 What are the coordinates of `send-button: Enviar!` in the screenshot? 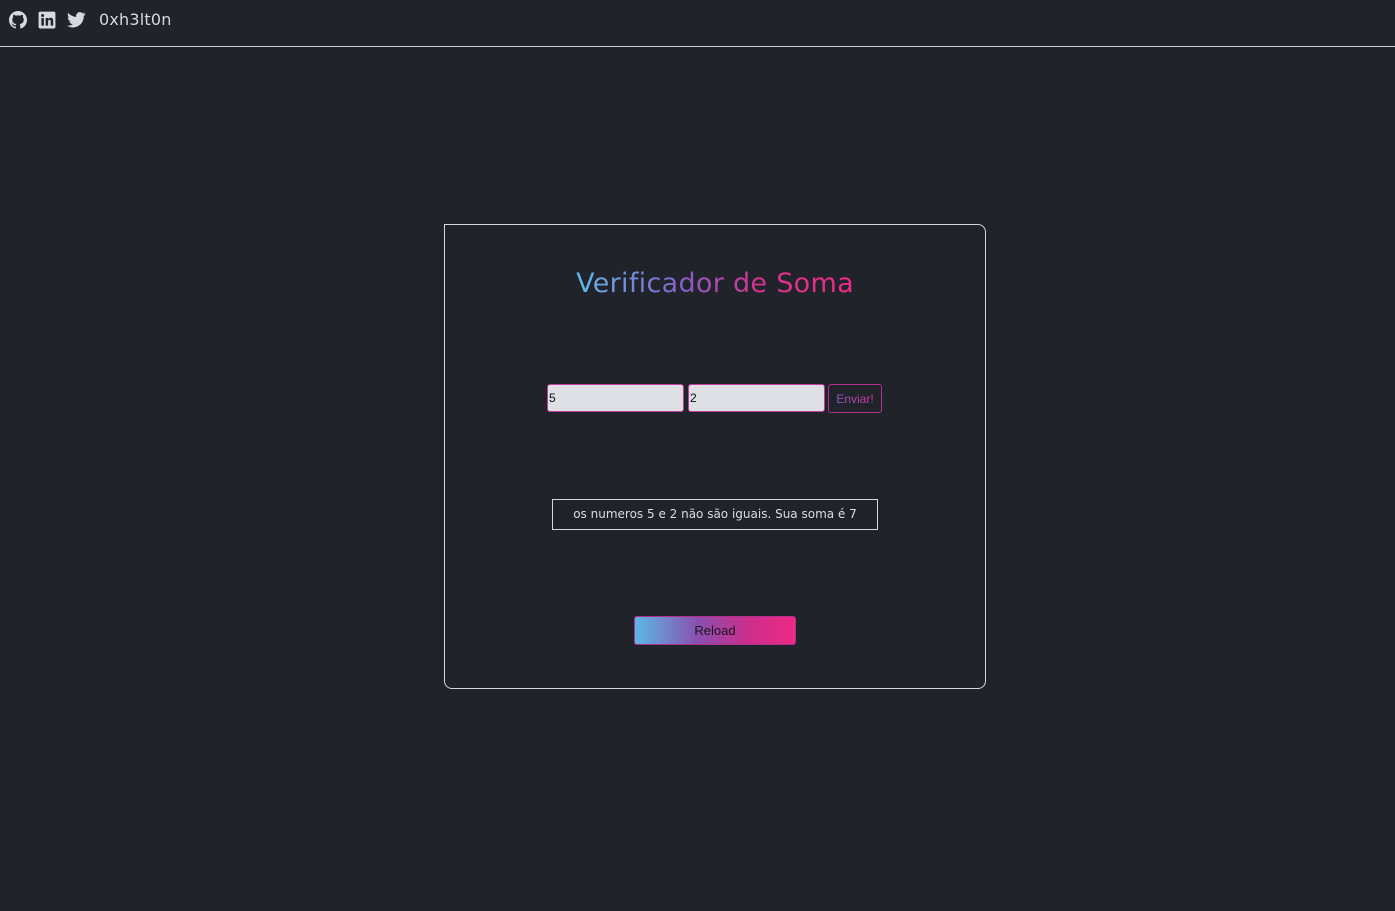 It's located at (855, 398).